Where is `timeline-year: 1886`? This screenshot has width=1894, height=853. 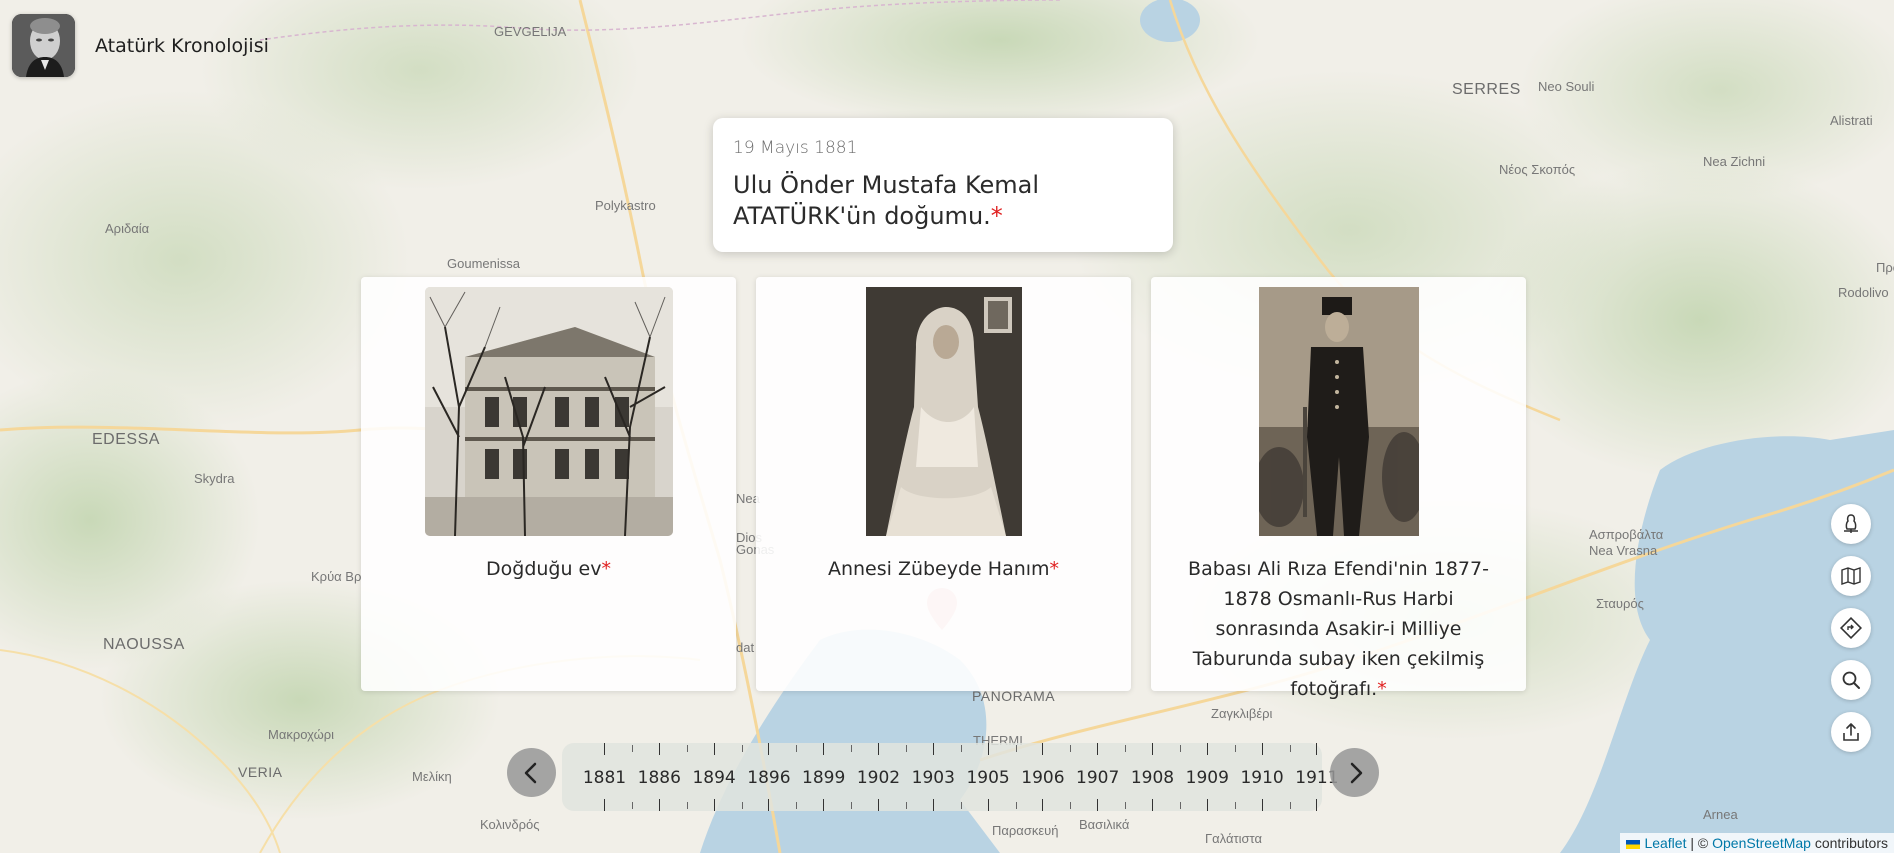 timeline-year: 1886 is located at coordinates (660, 777).